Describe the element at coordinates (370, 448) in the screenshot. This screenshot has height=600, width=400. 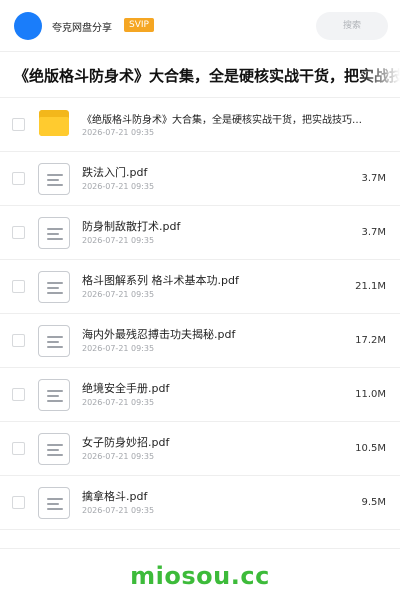
I see `file-size: 10.5M` at that location.